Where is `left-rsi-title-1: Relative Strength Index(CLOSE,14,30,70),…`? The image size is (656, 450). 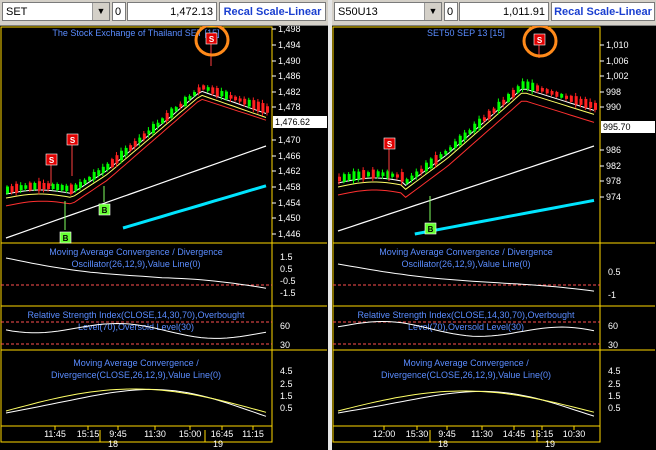 left-rsi-title-1: Relative Strength Index(CLOSE,14,30,70),… is located at coordinates (136, 315).